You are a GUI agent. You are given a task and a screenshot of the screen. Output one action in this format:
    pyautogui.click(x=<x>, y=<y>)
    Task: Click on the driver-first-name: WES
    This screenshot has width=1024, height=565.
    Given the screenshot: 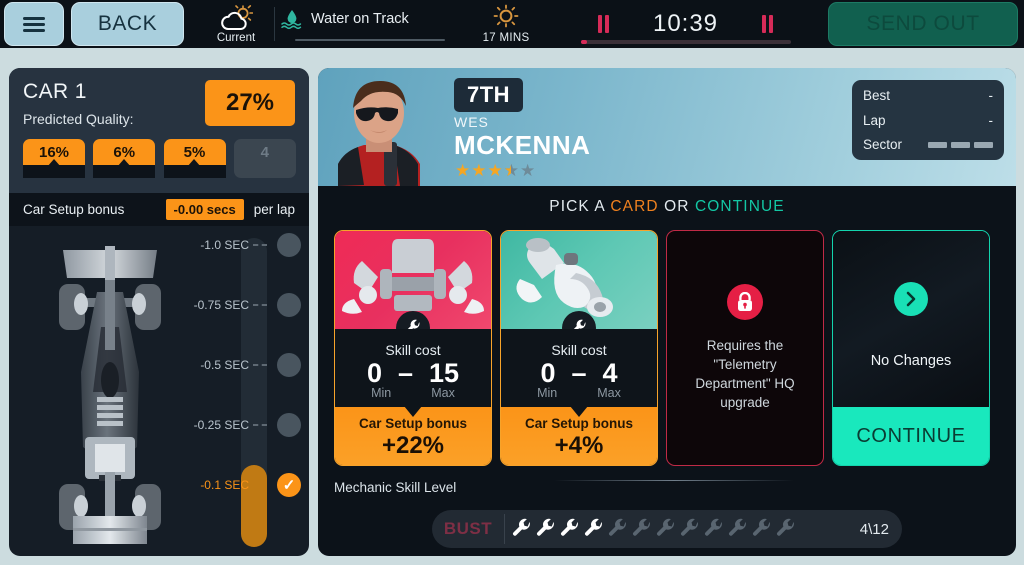 What is the action you would take?
    pyautogui.click(x=471, y=122)
    